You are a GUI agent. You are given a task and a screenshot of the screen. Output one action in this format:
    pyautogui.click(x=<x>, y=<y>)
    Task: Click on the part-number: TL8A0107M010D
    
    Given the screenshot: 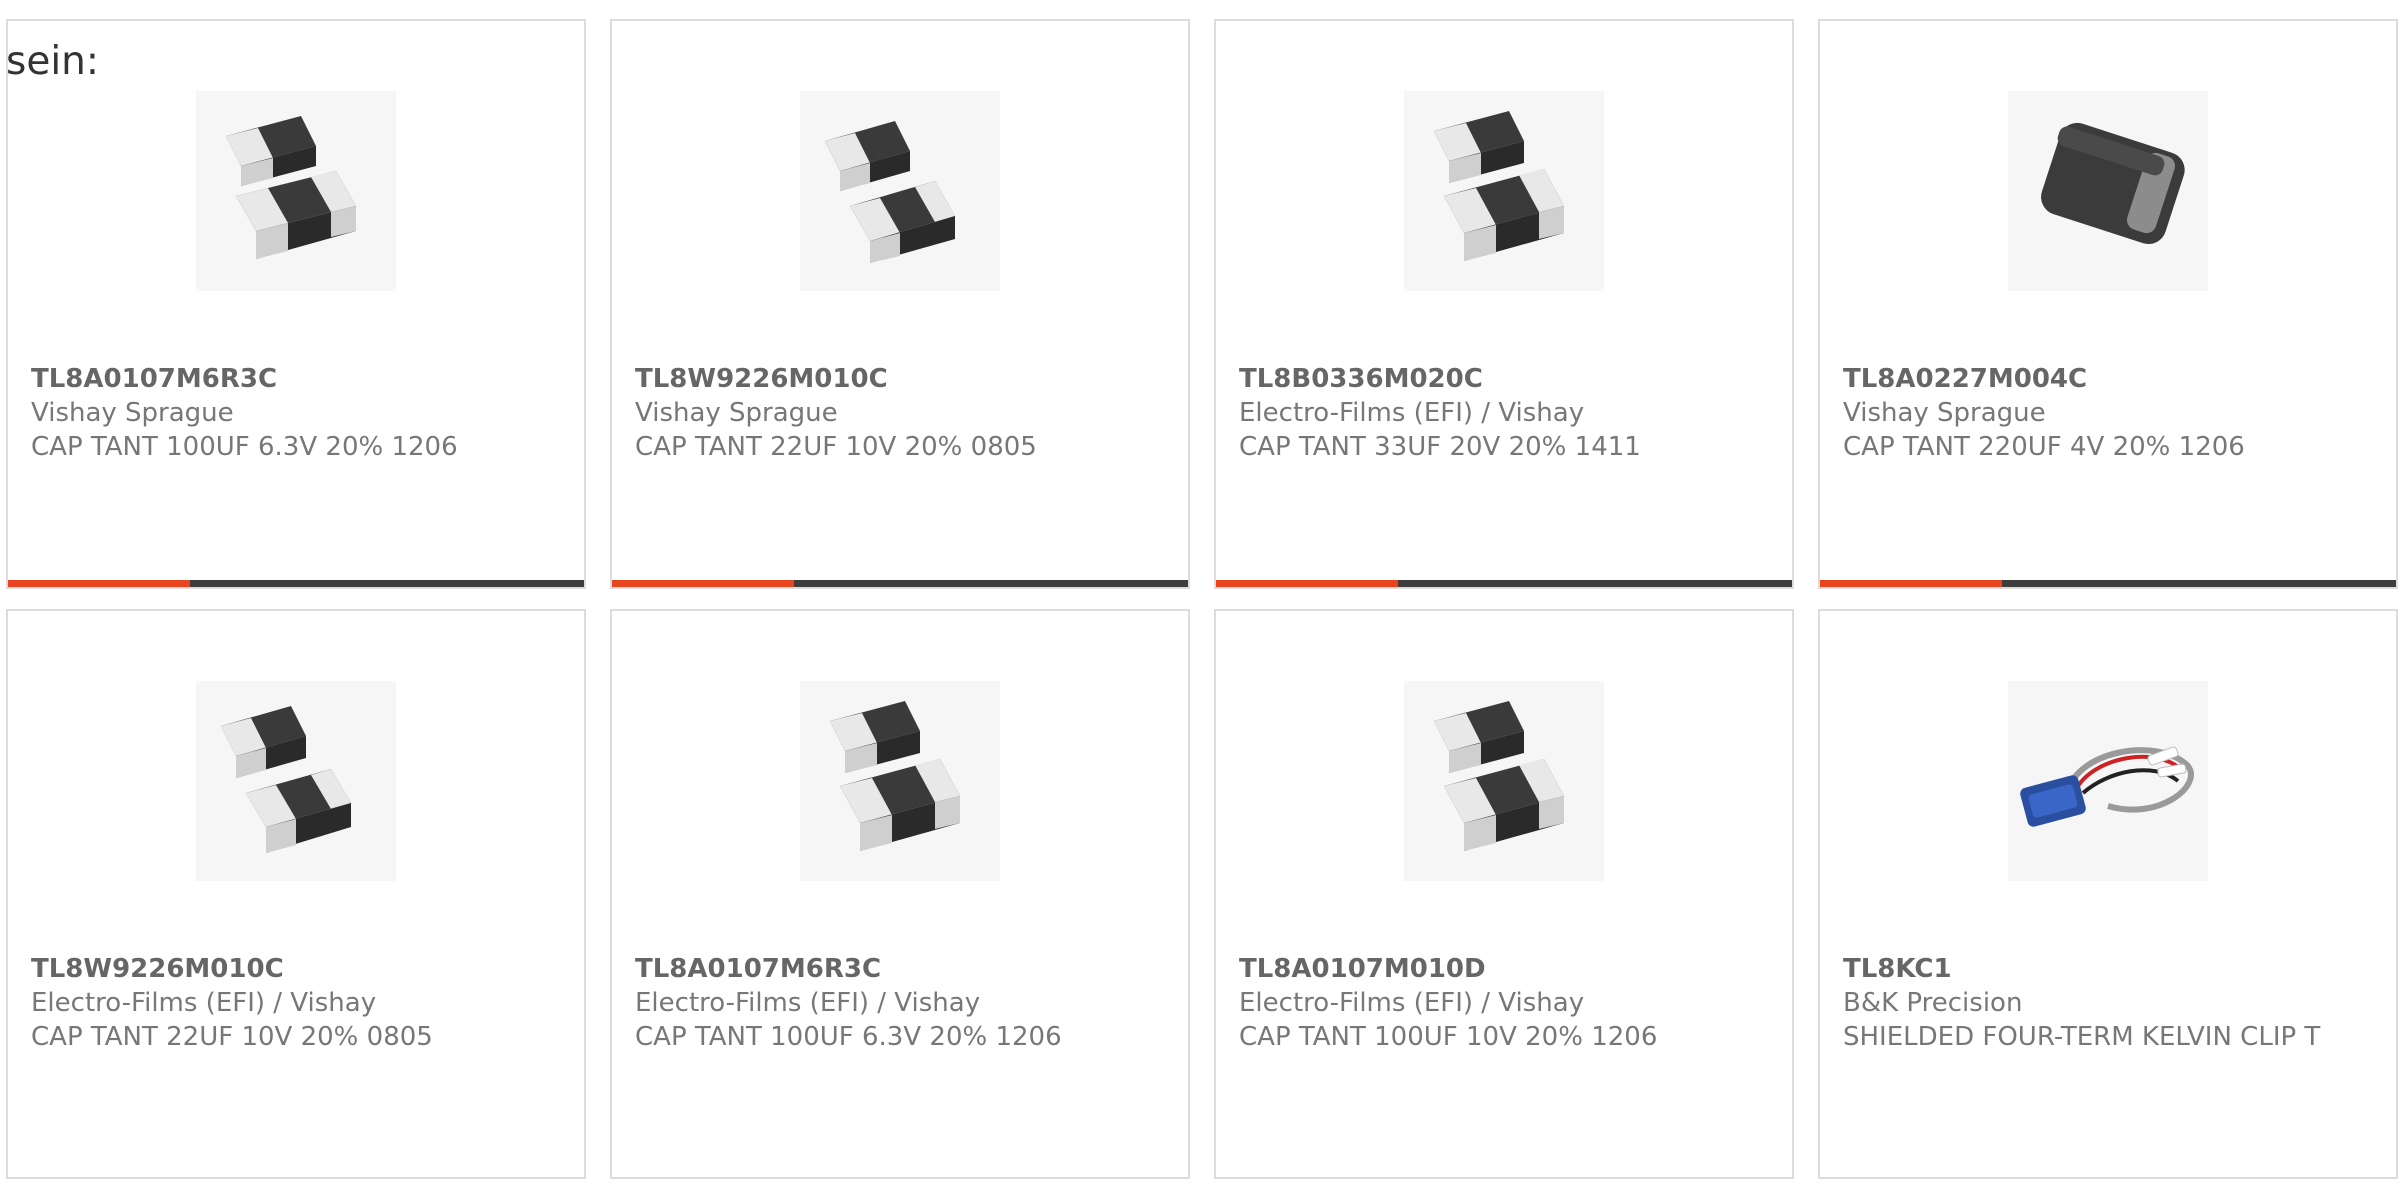 What is the action you would take?
    pyautogui.click(x=1505, y=969)
    